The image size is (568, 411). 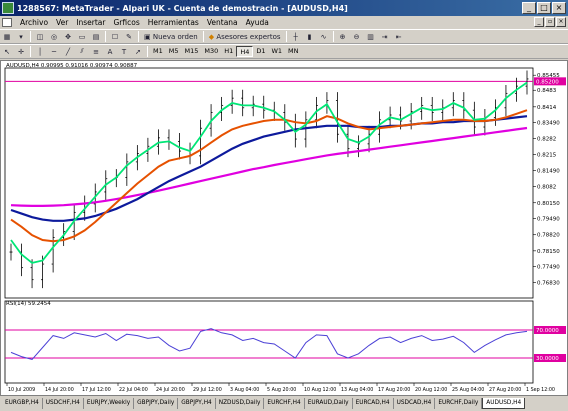 I want to click on candlestick-icon: ▮, so click(x=310, y=37).